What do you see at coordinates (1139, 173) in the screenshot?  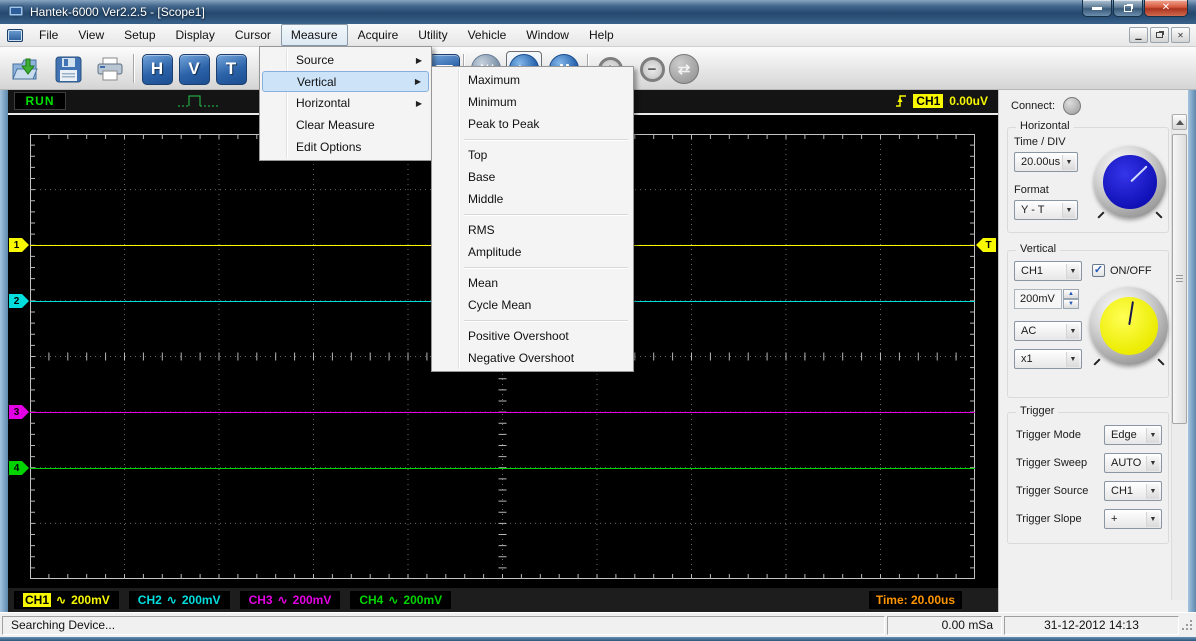 I see `knob-pointer` at bounding box center [1139, 173].